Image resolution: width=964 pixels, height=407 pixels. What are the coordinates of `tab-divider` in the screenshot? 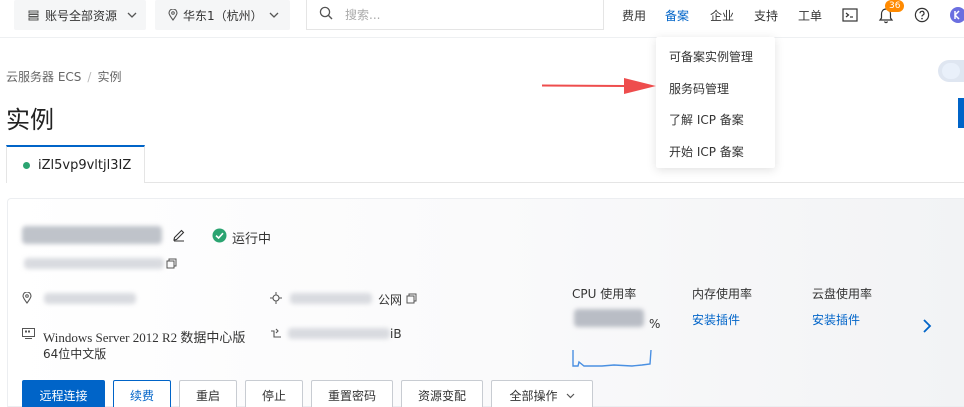 It's located at (554, 182).